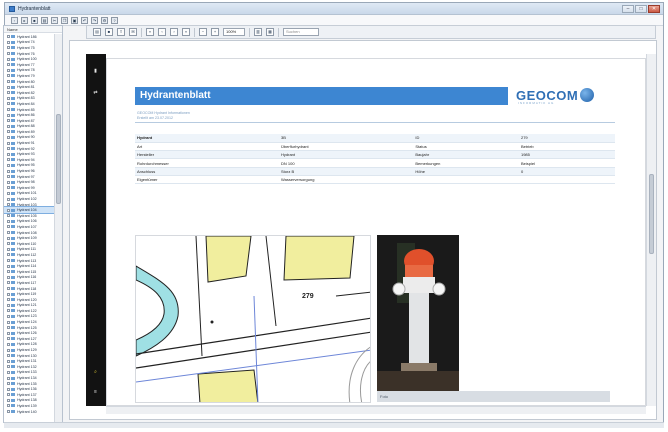  What do you see at coordinates (133, 32) in the screenshot?
I see `email-icon: ✉` at bounding box center [133, 32].